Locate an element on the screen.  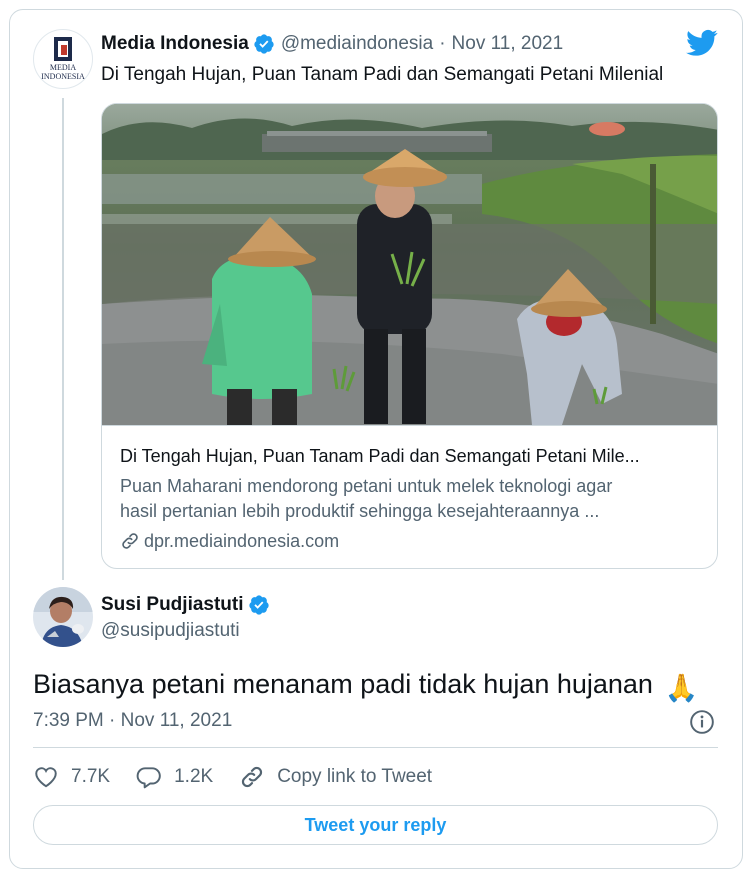
info-icon is located at coordinates (702, 722).